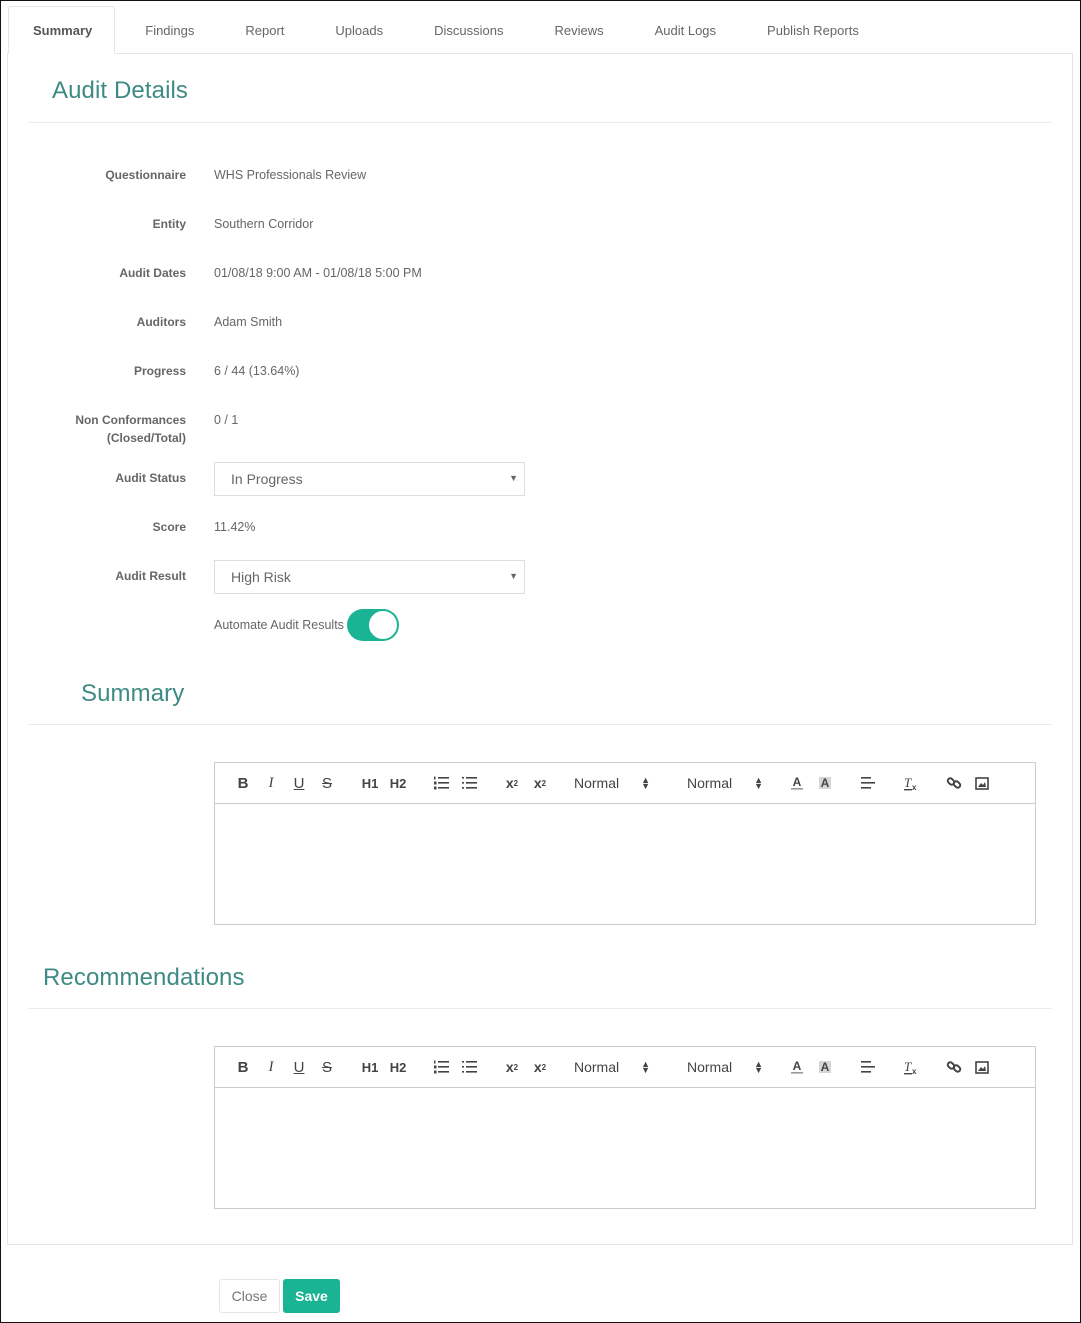  Describe the element at coordinates (306, 625) in the screenshot. I see `automate-audit-results: Automate Audit Results` at that location.